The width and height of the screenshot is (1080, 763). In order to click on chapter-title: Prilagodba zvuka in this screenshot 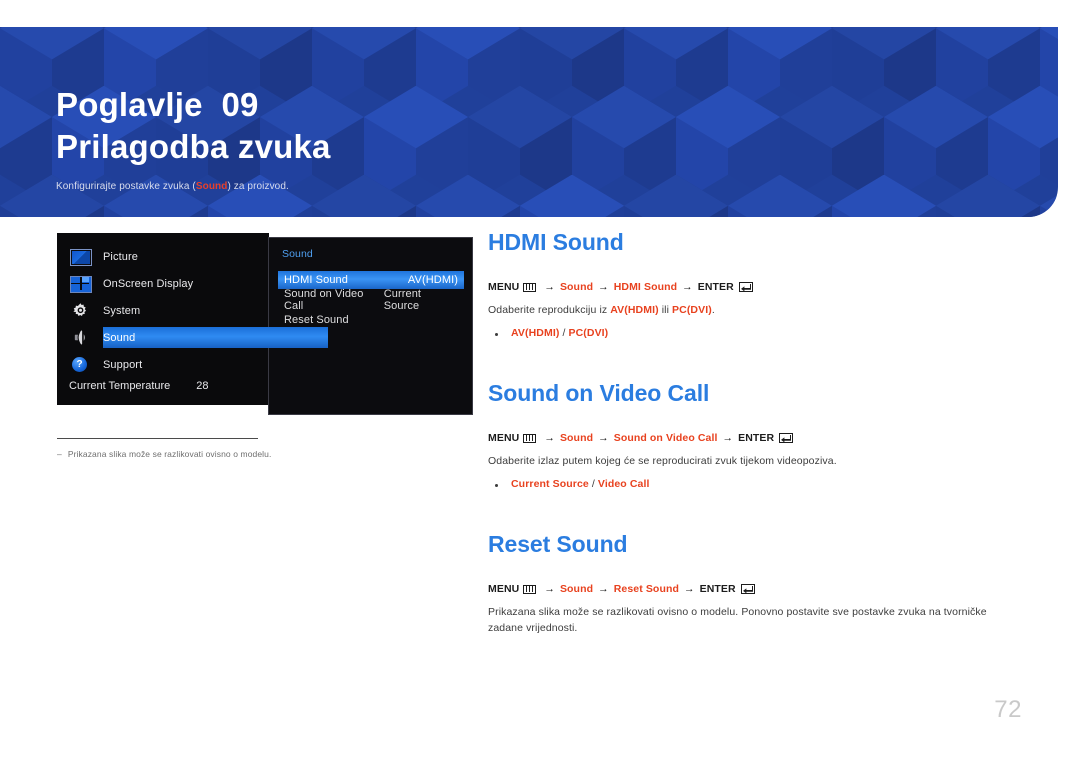, I will do `click(193, 146)`.